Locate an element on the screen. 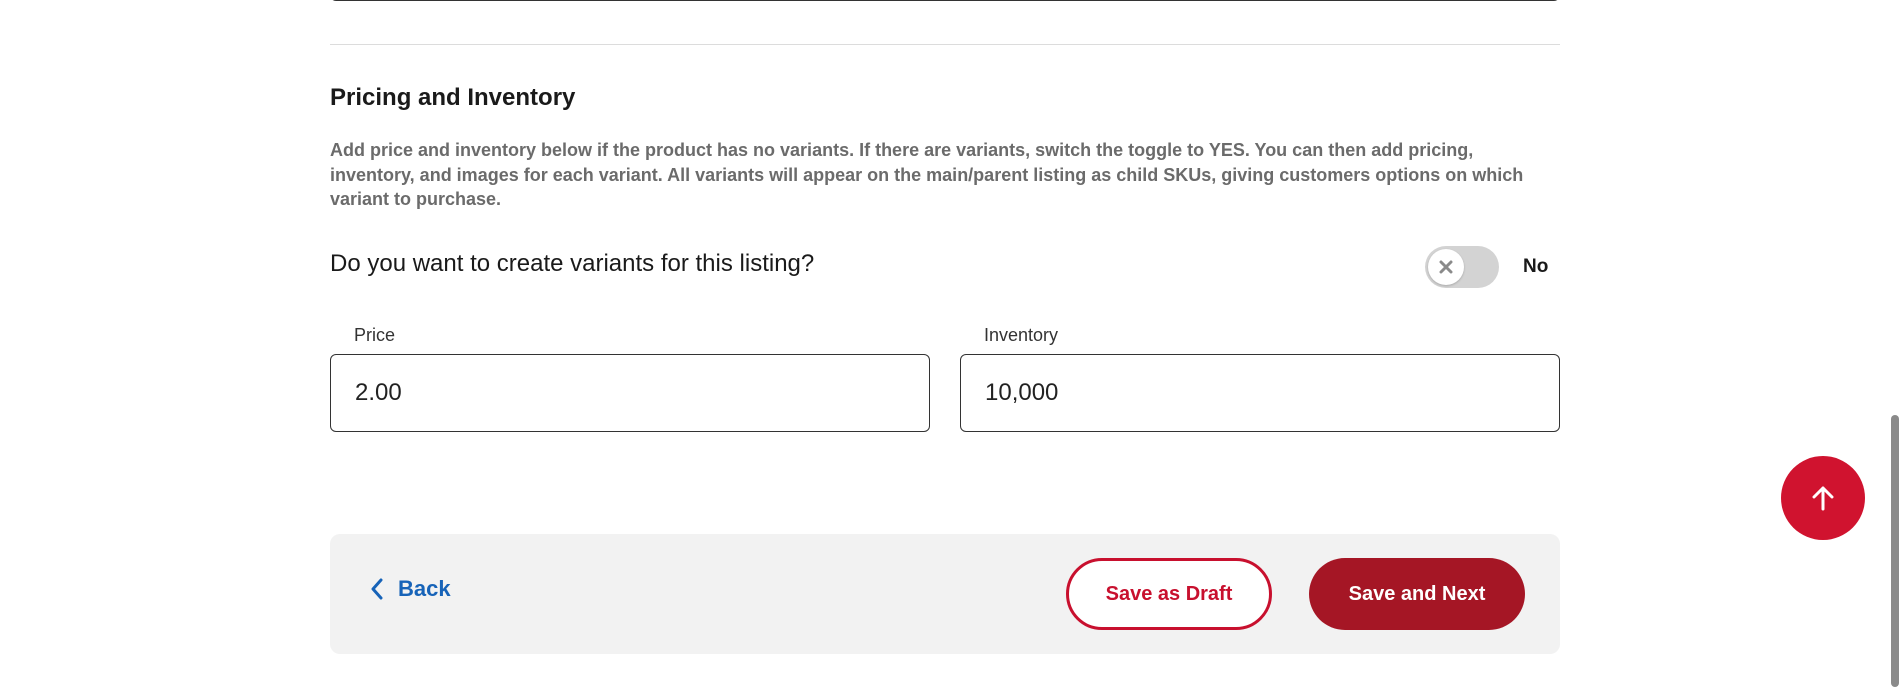 The height and width of the screenshot is (687, 1904). inventory-label: Inventory is located at coordinates (1021, 335).